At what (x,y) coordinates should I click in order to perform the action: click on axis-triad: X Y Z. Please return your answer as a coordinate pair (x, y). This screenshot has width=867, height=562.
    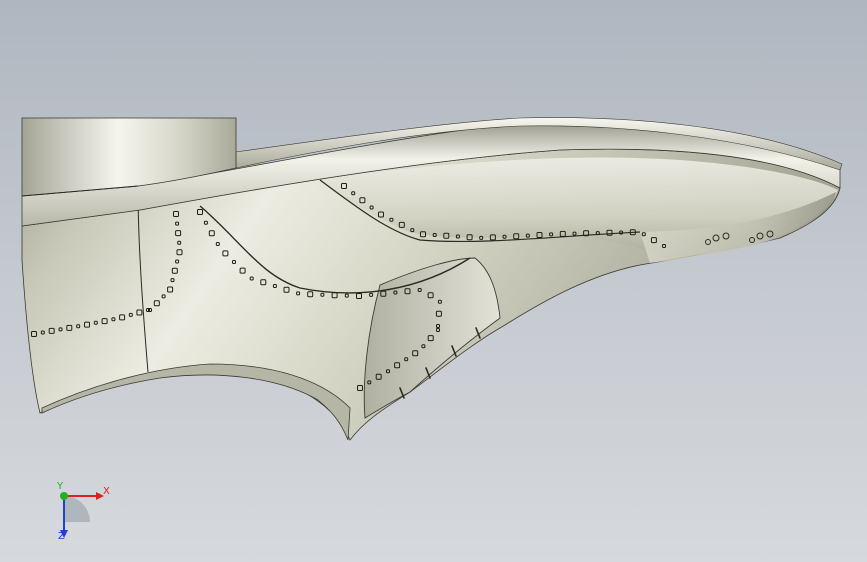
    Looking at the image, I should click on (81, 513).